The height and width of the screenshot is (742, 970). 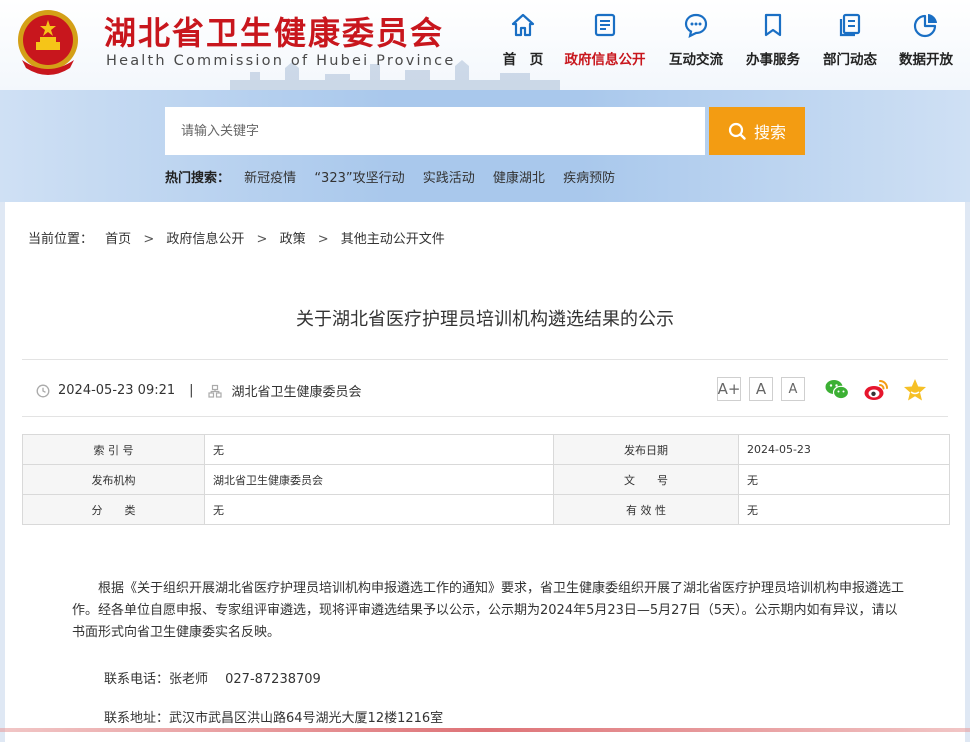 I want to click on breadcrumb-item: 政策, so click(x=293, y=239).